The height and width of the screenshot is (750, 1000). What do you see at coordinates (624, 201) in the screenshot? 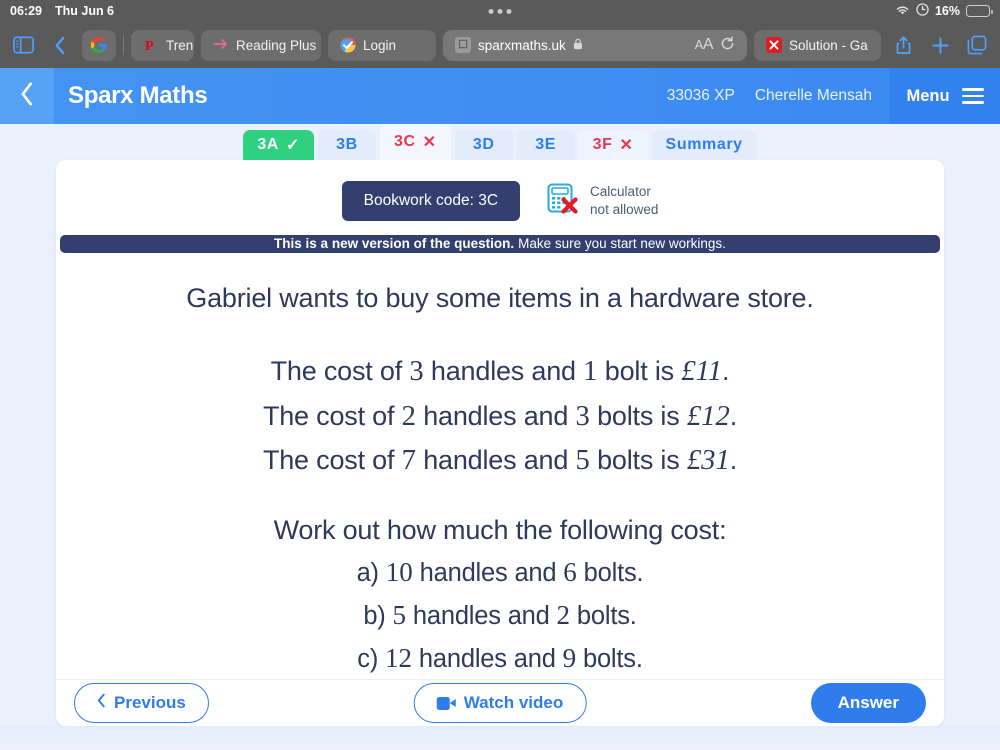
I see `calculator-text: Calculator not allowed` at bounding box center [624, 201].